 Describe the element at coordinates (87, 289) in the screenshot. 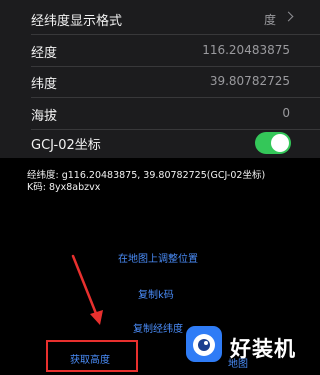

I see `annotation-arrow-icon` at that location.